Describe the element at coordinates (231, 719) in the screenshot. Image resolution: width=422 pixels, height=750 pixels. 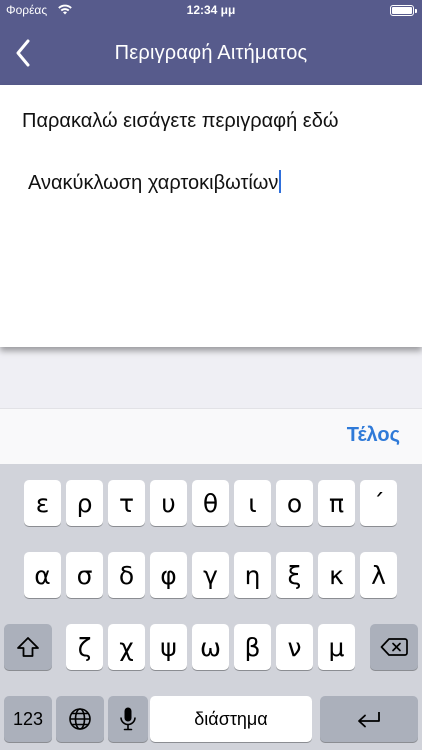
I see `space-key: διάστημα` at that location.